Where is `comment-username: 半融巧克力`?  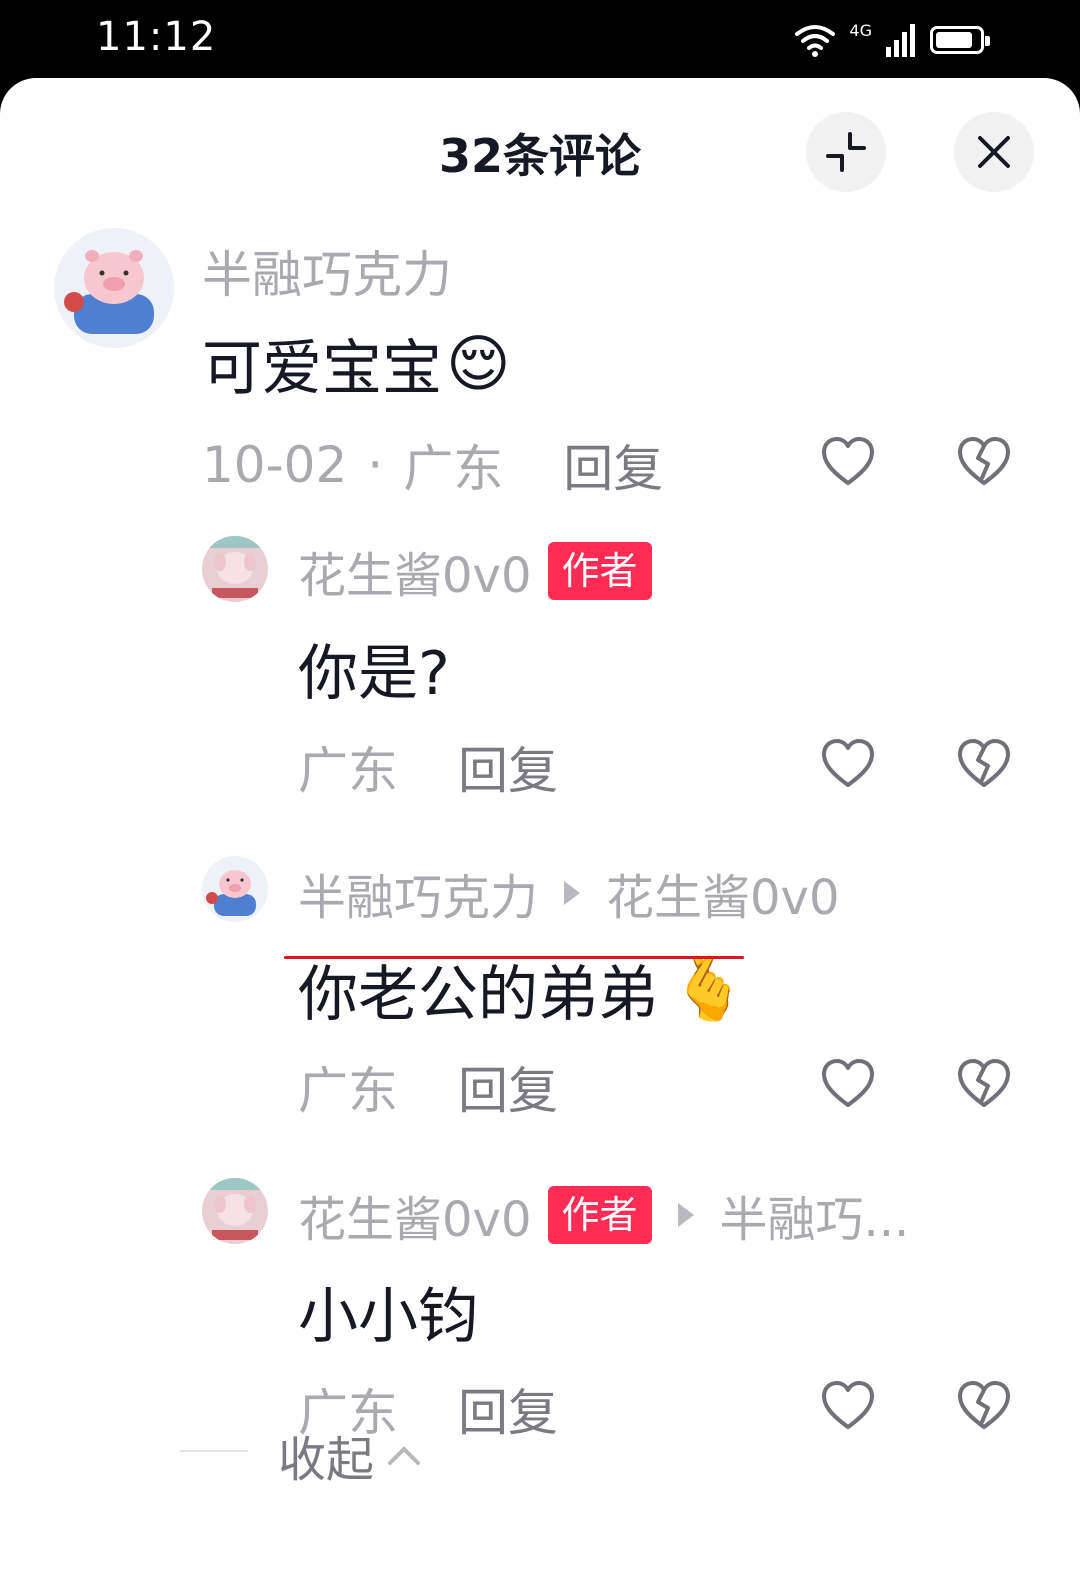
comment-username: 半融巧克力 is located at coordinates (327, 271).